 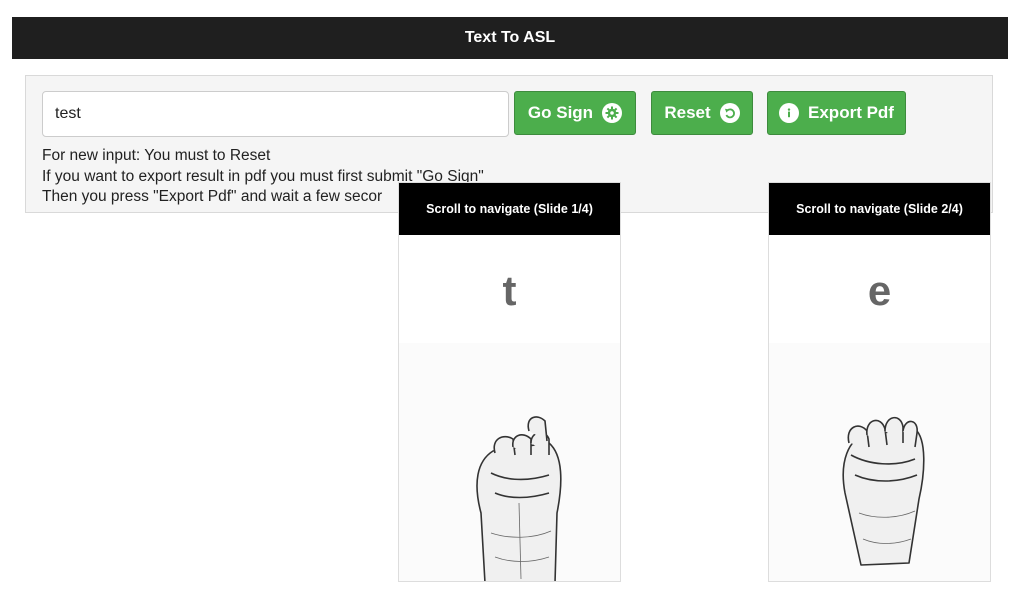 I want to click on undo-icon, so click(x=729, y=113).